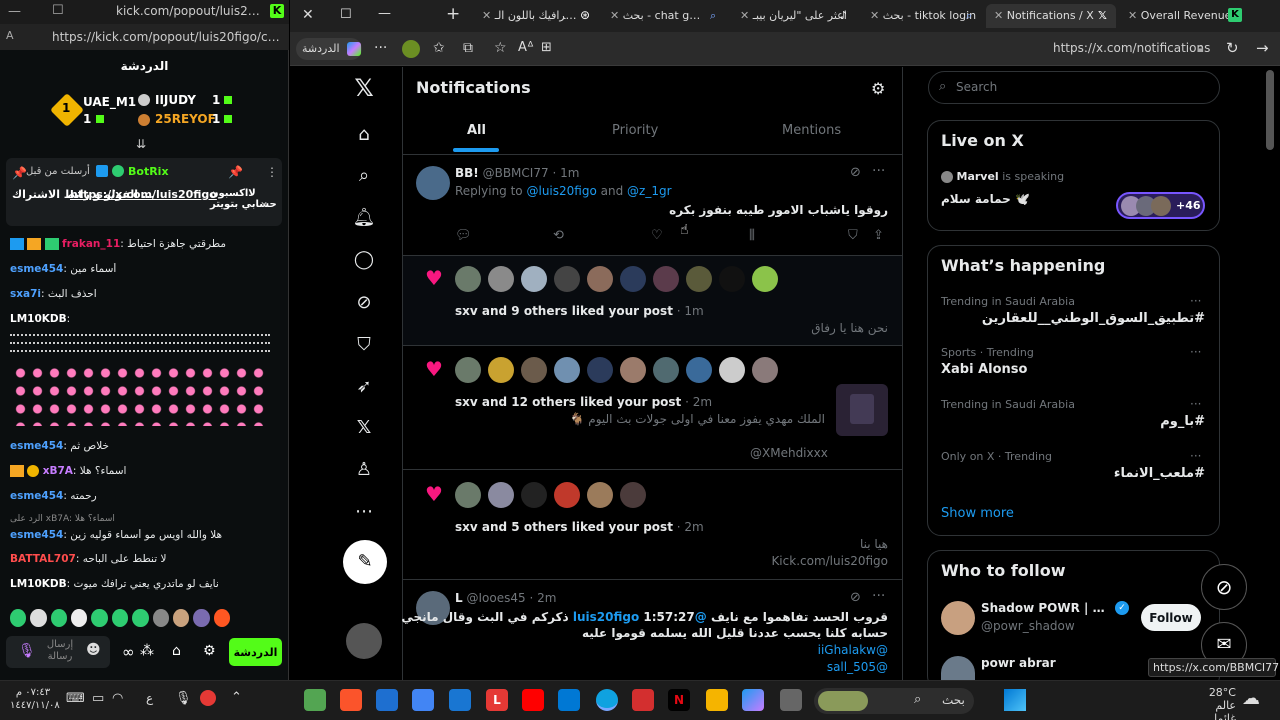 The width and height of the screenshot is (1280, 720). What do you see at coordinates (546, 598) in the screenshot?
I see `post-time: 2m` at bounding box center [546, 598].